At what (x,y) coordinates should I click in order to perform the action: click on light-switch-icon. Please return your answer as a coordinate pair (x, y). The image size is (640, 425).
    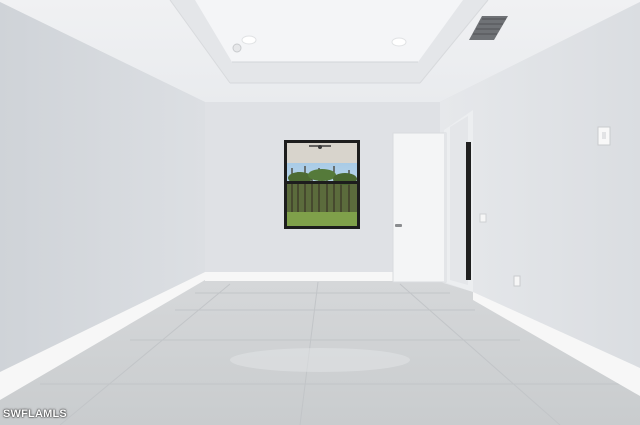
    Looking at the image, I should click on (604, 136).